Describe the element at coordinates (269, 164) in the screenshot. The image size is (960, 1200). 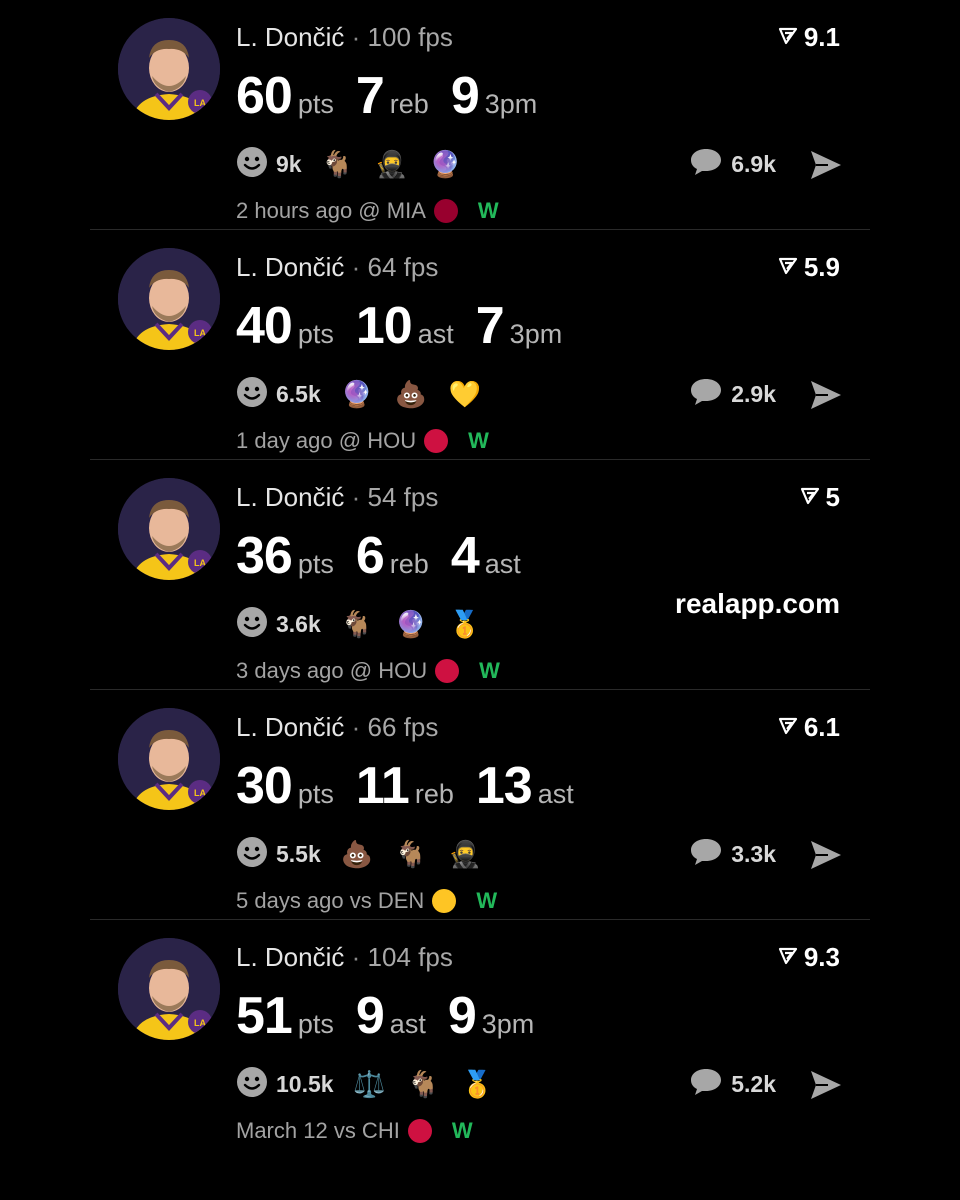
I see `reaction-button: 9k` at that location.